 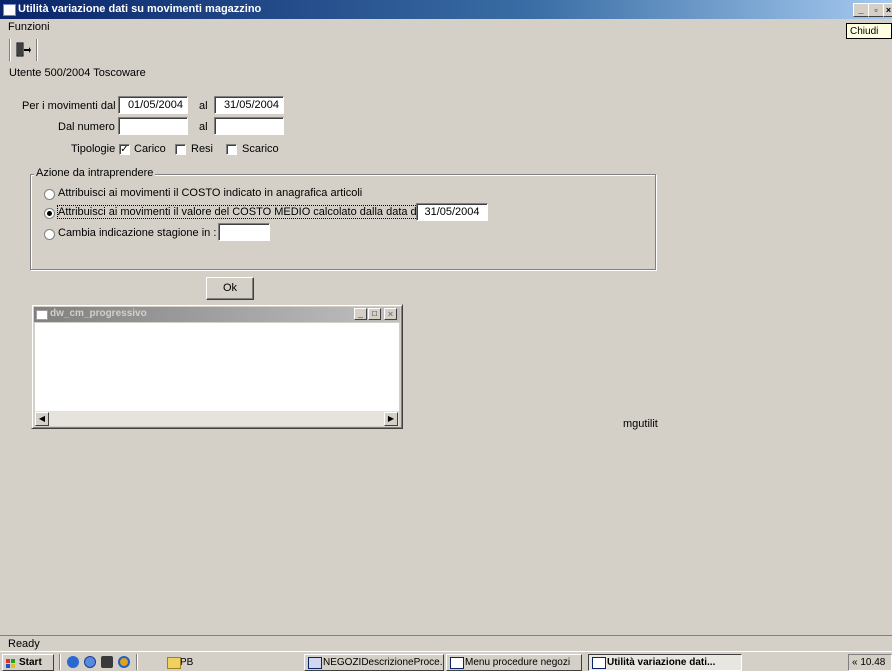 I want to click on user-info: Utente 500/2004 Toscoware, so click(x=77, y=73).